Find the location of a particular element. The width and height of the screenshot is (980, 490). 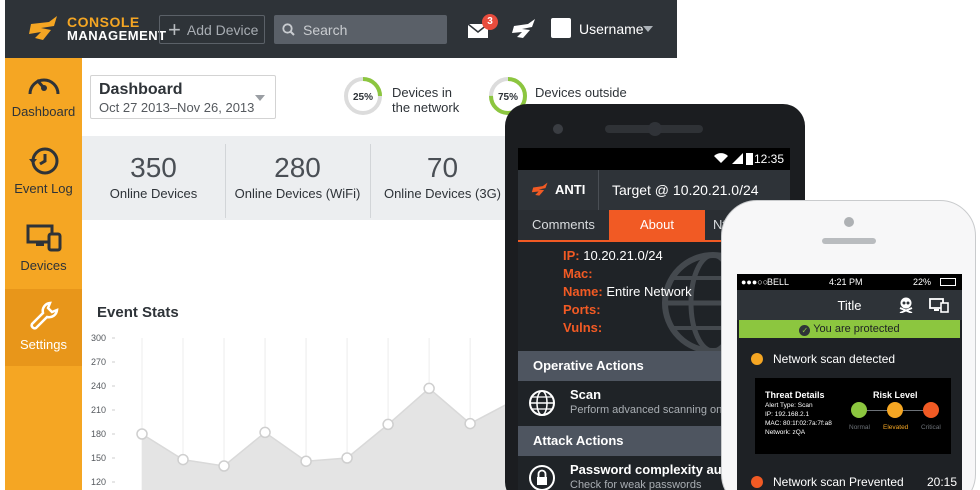

risk-normal-label: Normal is located at coordinates (859, 427).